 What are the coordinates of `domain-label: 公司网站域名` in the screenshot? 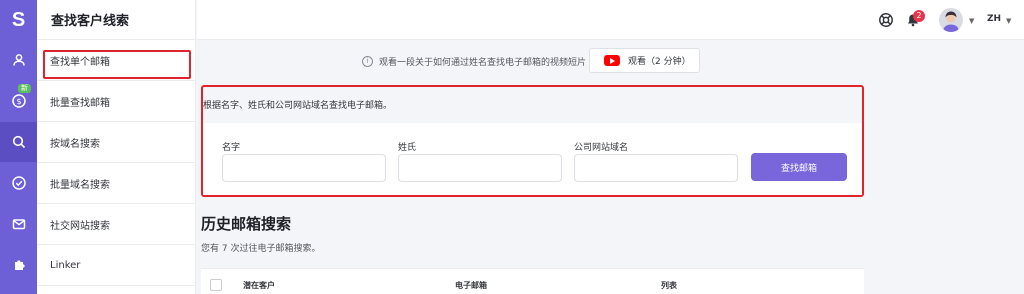 It's located at (601, 148).